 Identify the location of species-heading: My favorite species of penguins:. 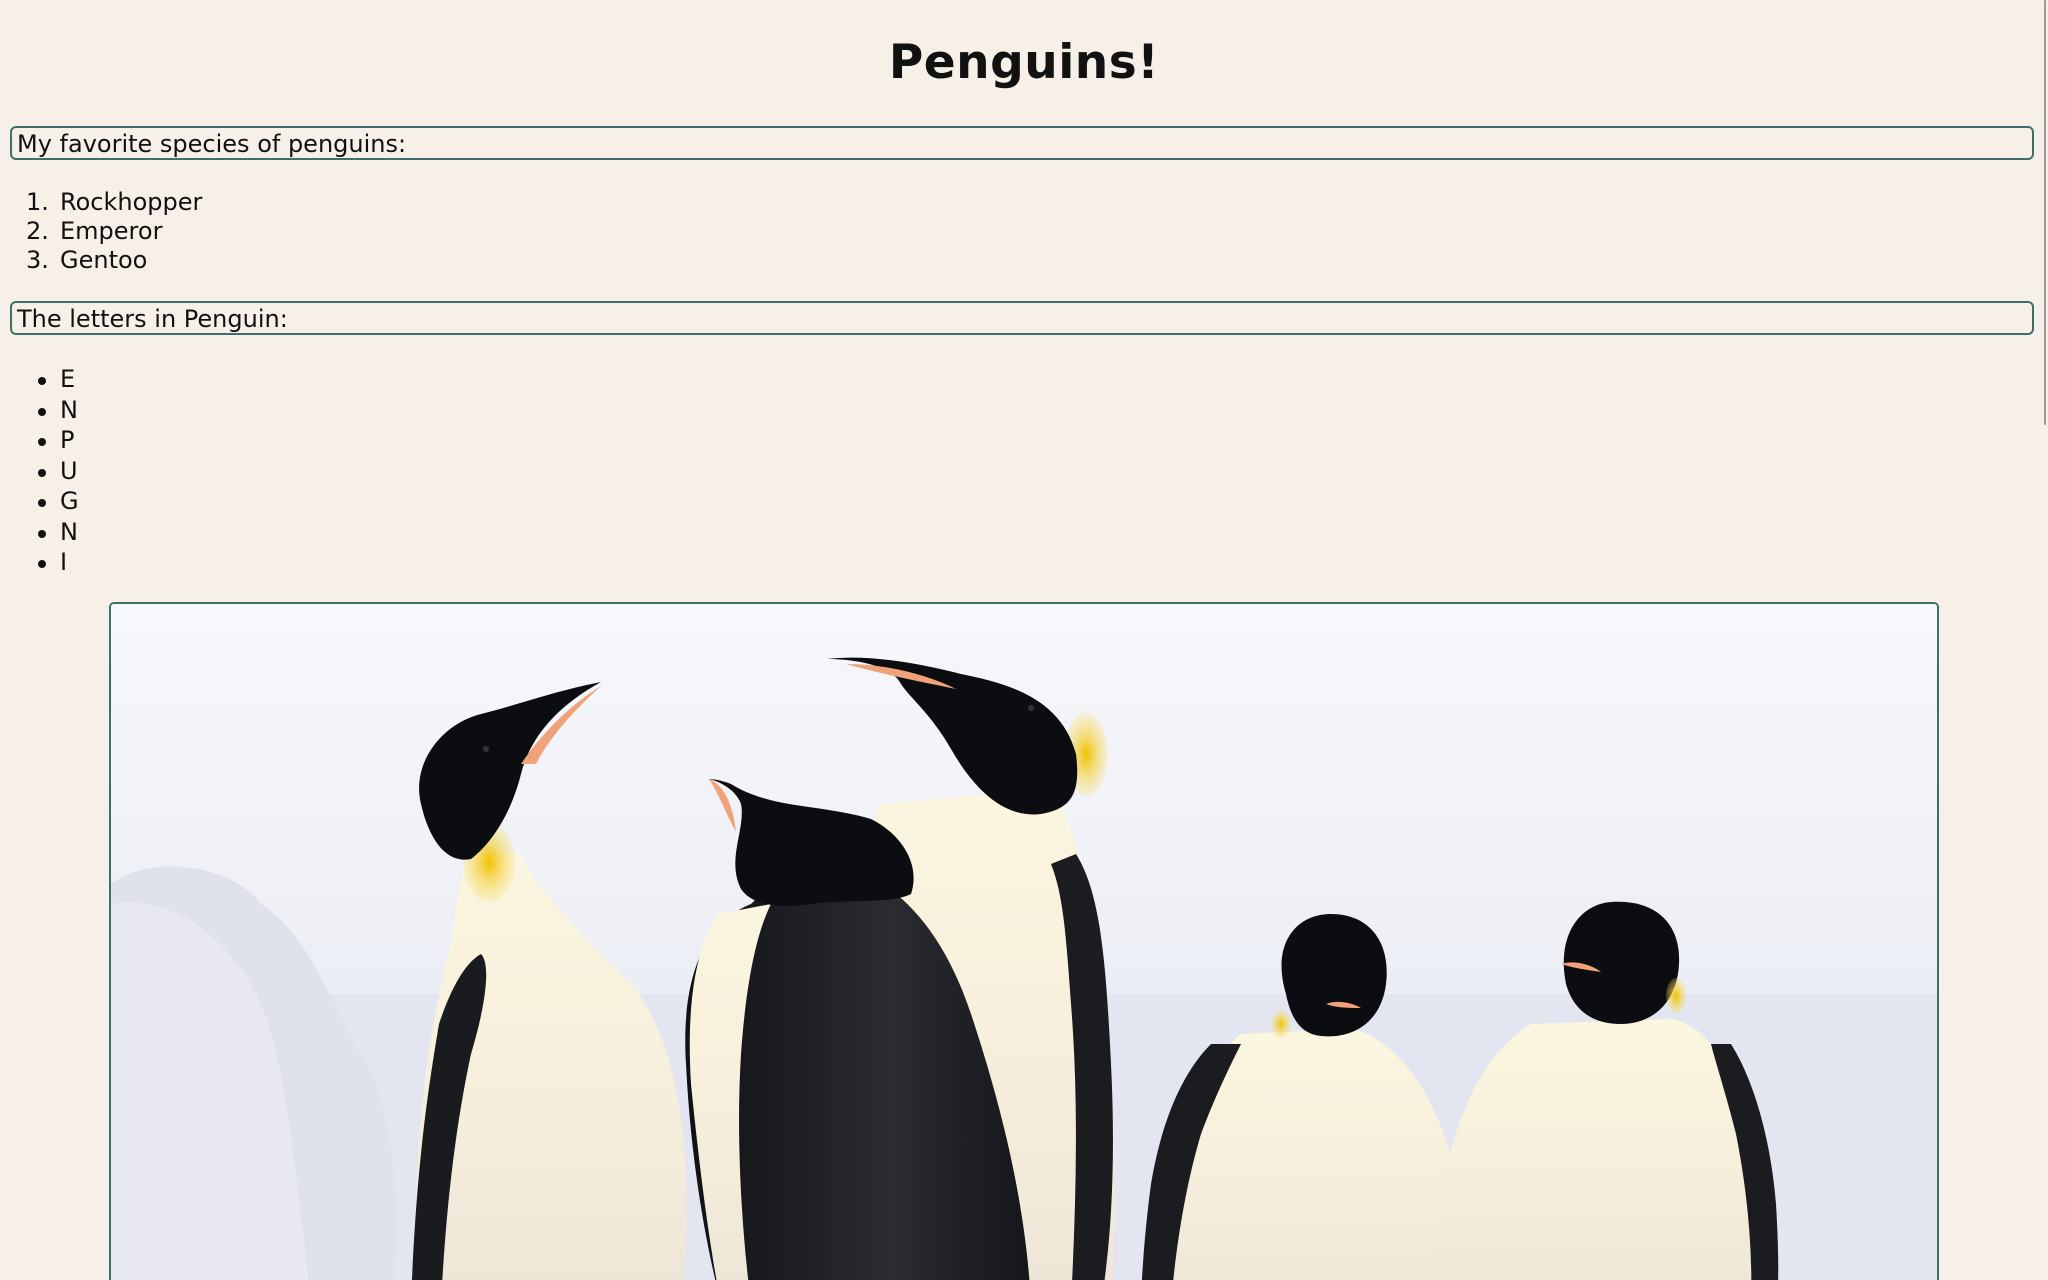
(212, 144).